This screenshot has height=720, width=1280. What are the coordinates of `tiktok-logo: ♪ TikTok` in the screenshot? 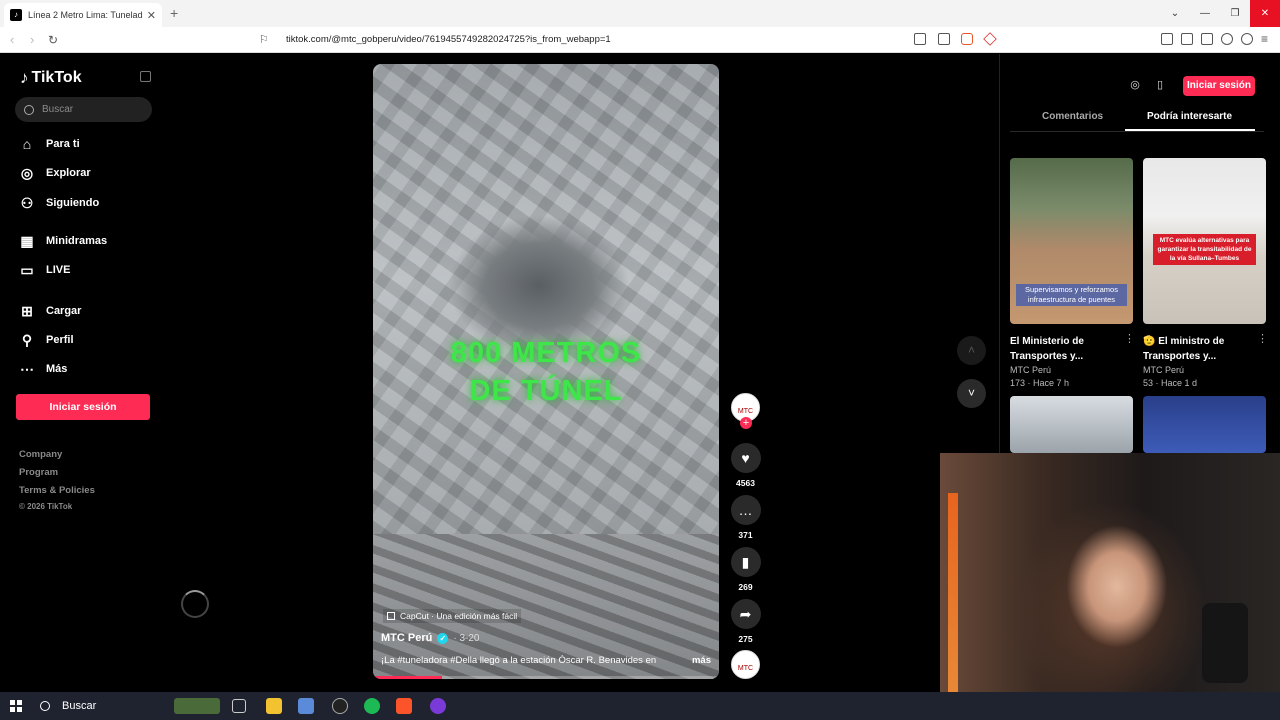 It's located at (51, 78).